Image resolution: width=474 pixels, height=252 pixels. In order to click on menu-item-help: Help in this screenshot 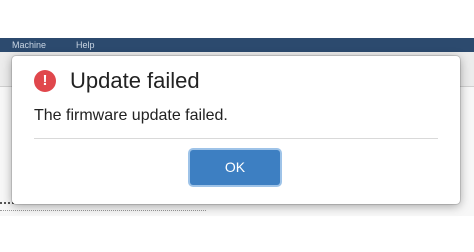, I will do `click(85, 45)`.